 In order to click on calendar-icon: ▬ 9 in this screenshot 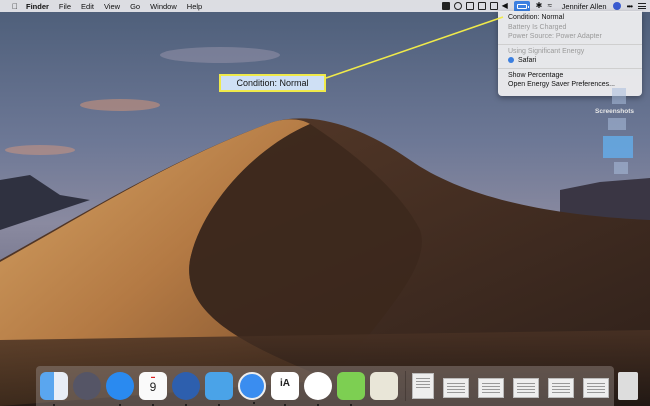, I will do `click(153, 389)`.